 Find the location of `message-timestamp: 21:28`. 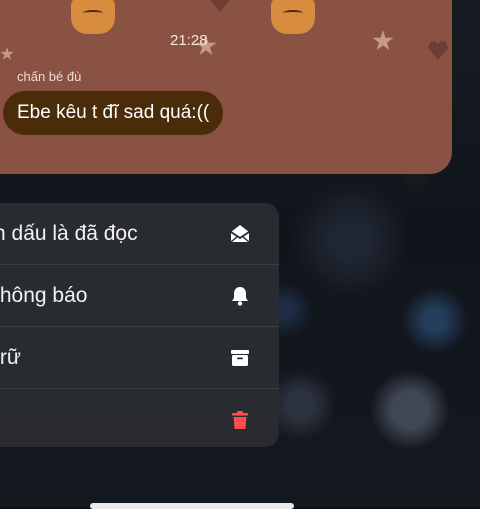

message-timestamp: 21:28 is located at coordinates (189, 40).